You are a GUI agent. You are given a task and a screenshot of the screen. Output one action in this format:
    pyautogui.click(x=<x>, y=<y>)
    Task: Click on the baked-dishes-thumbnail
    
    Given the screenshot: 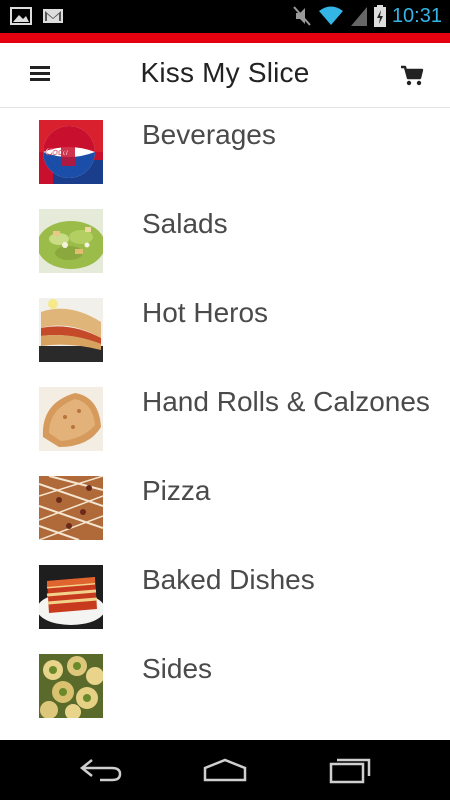 What is the action you would take?
    pyautogui.click(x=71, y=597)
    